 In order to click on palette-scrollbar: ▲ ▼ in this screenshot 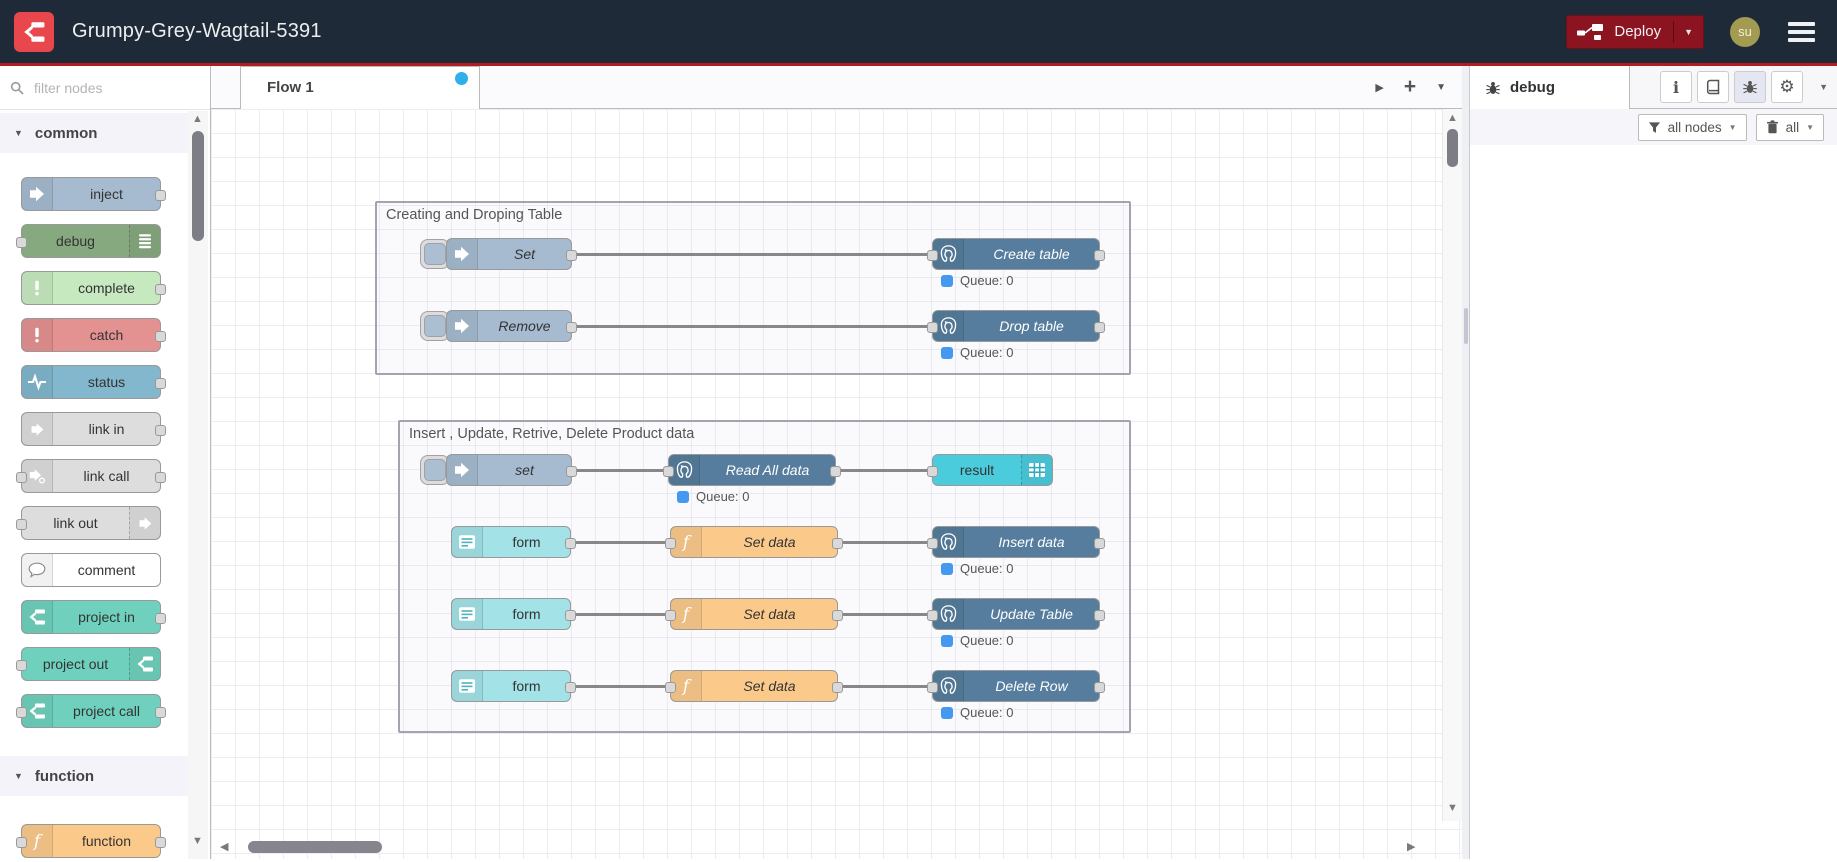, I will do `click(198, 485)`.